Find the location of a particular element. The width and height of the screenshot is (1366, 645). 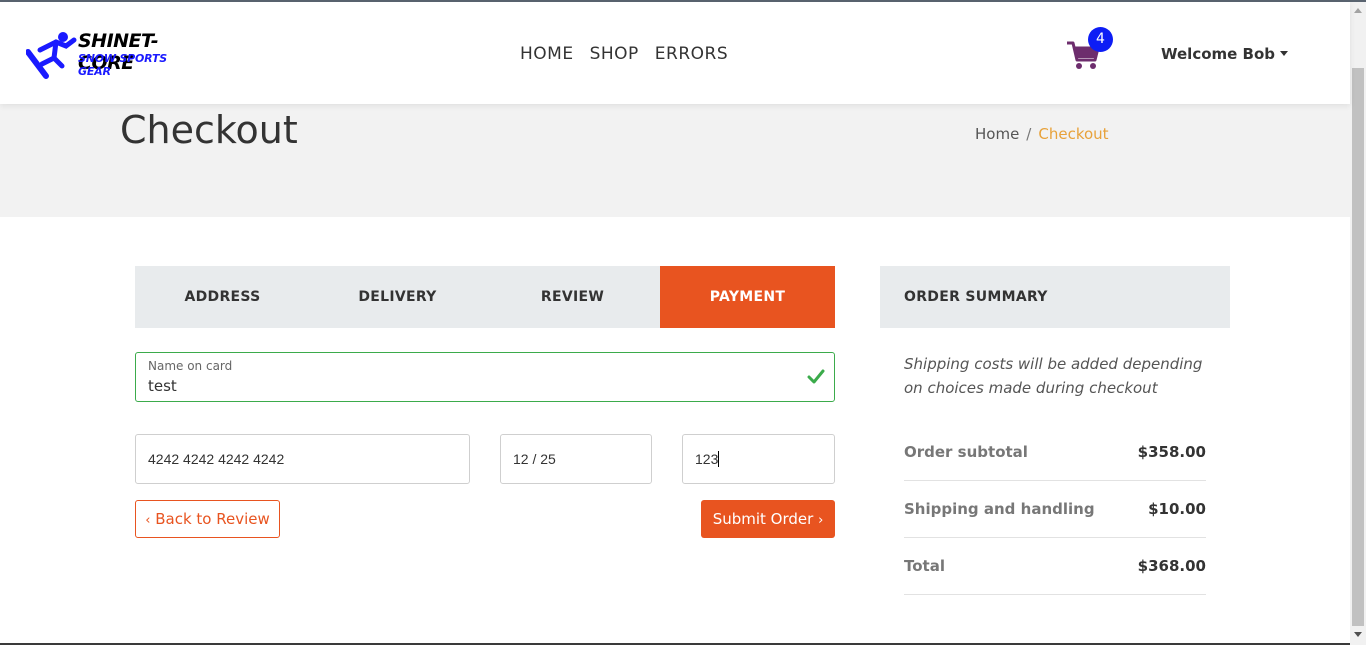

breadcrumb: Home / Checkout is located at coordinates (1042, 134).